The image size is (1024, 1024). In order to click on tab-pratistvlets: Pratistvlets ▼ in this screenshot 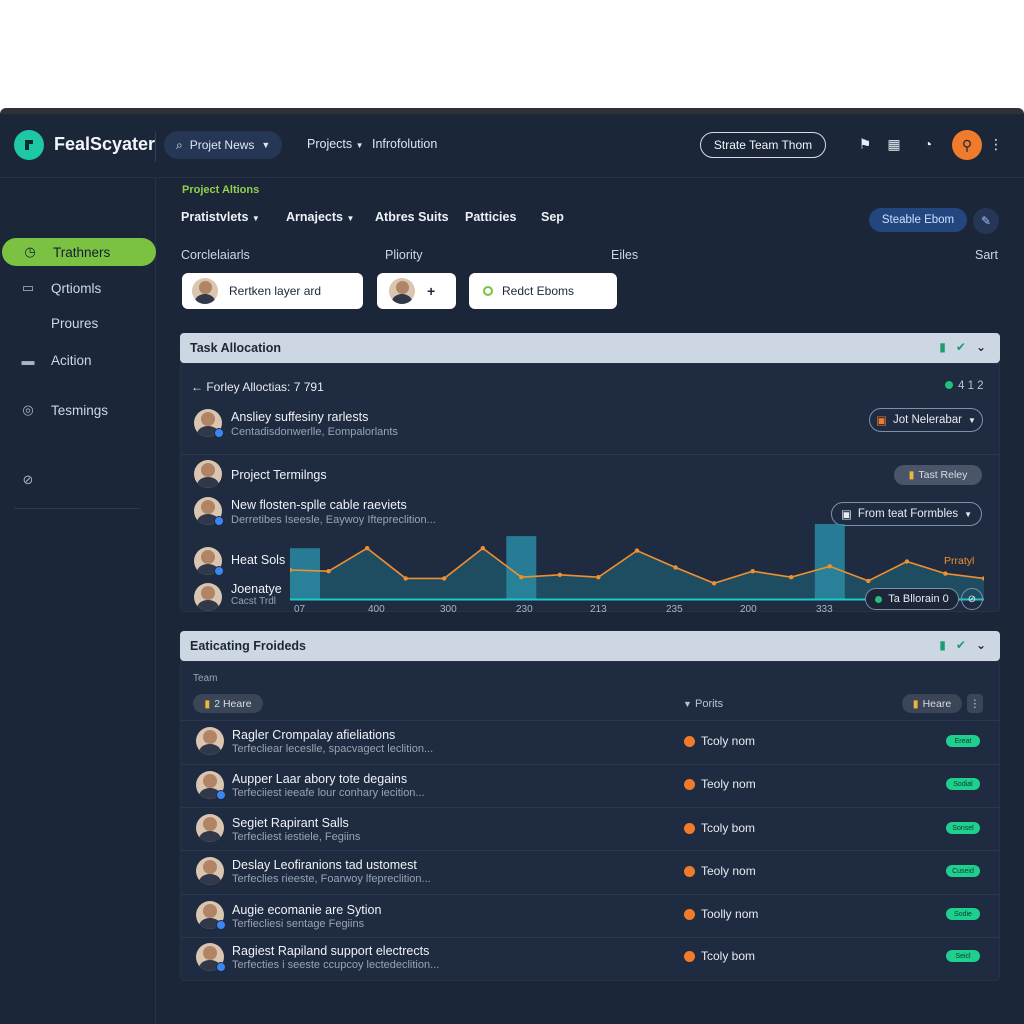, I will do `click(220, 217)`.